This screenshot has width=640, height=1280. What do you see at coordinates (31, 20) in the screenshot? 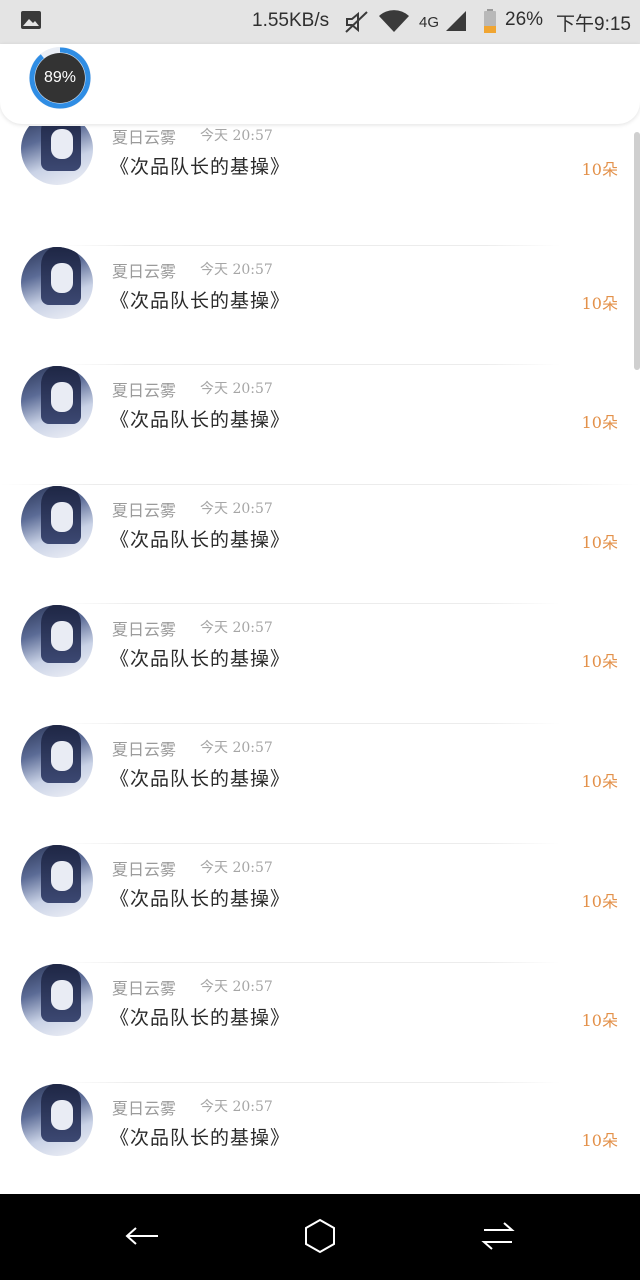
I see `gallery-icon` at bounding box center [31, 20].